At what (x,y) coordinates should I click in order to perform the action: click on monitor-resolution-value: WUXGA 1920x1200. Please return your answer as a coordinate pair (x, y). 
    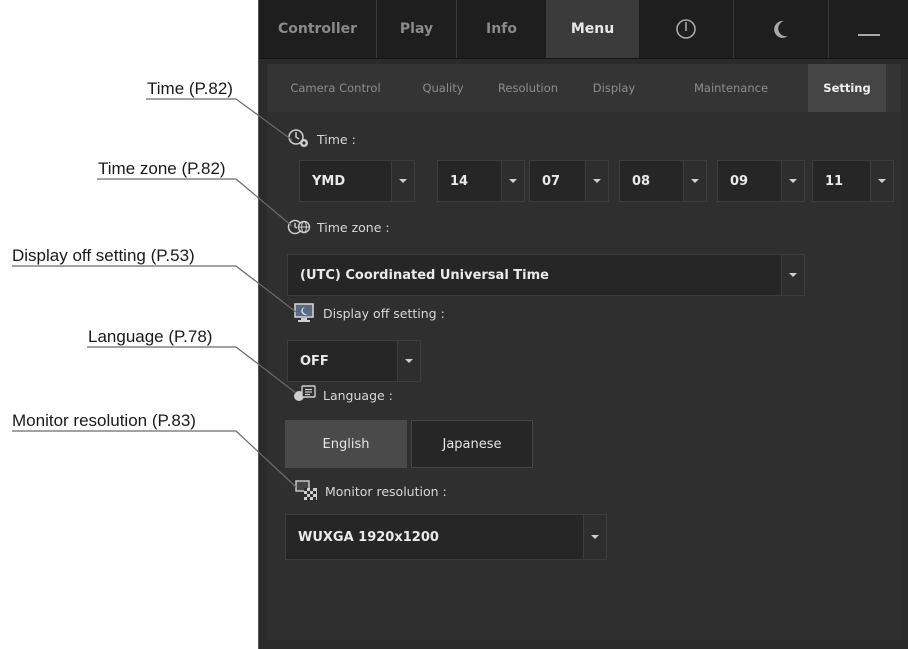
    Looking at the image, I should click on (368, 537).